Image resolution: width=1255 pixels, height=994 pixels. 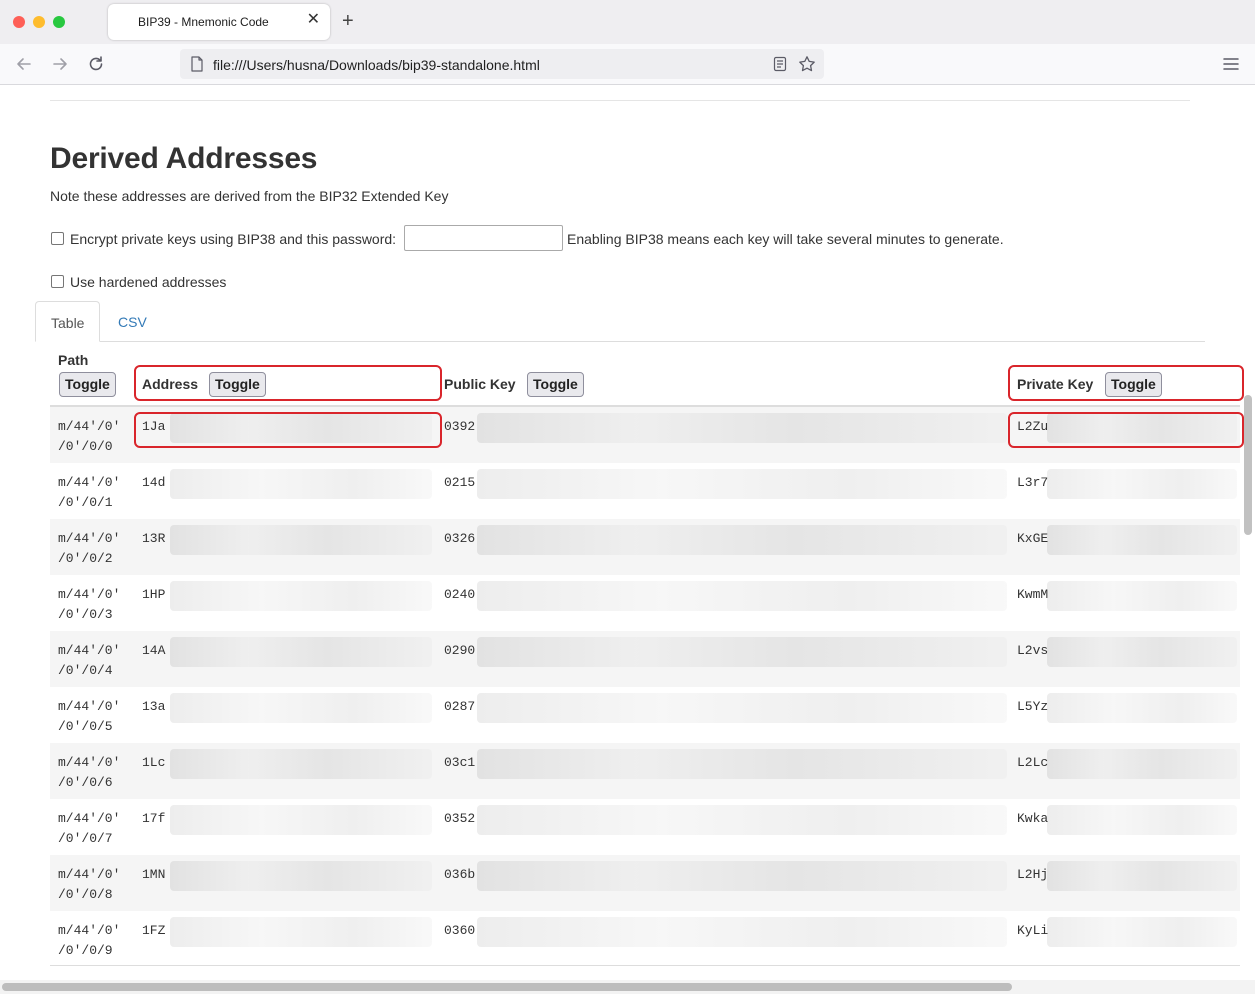 I want to click on path-cell: m/44'/0' /0'/0/8, so click(x=98, y=885).